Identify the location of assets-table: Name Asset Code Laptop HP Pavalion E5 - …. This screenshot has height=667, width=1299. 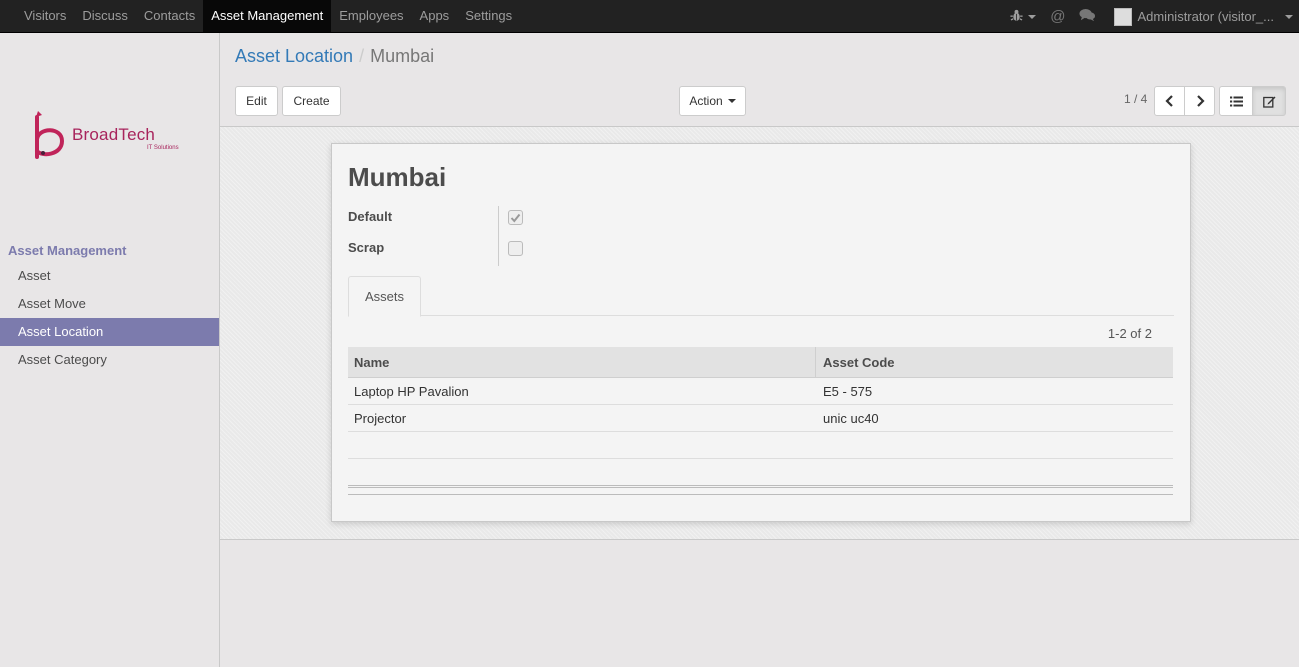
(760, 421).